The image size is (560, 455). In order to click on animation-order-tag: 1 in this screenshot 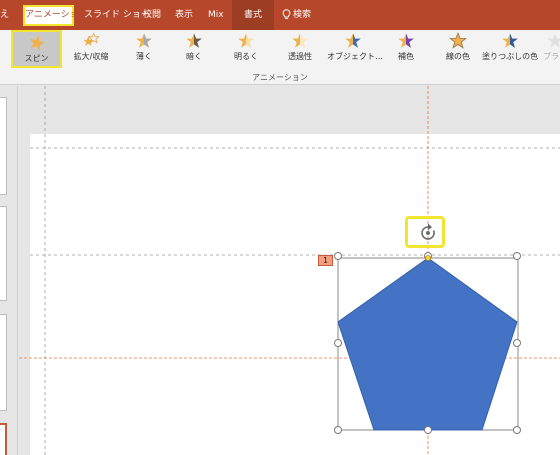, I will do `click(325, 260)`.